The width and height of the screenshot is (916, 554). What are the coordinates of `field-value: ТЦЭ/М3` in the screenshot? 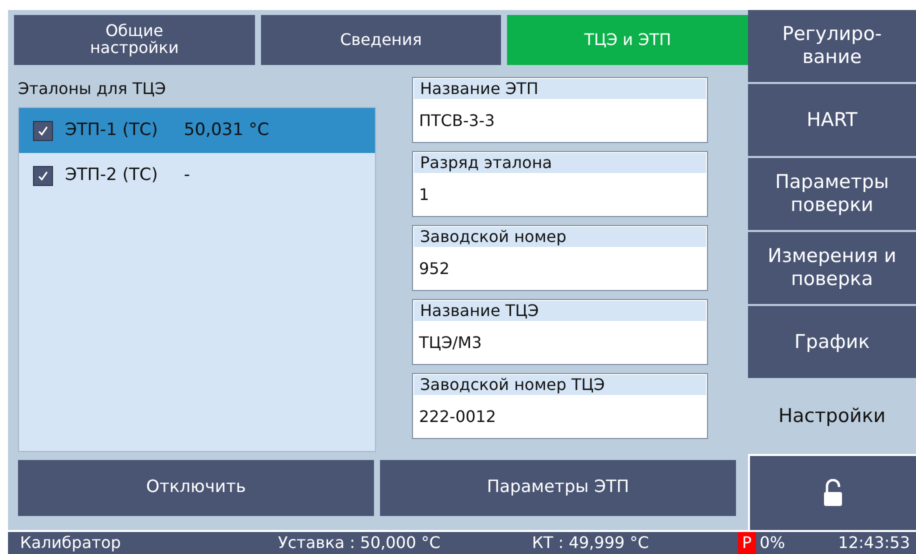 It's located at (560, 342).